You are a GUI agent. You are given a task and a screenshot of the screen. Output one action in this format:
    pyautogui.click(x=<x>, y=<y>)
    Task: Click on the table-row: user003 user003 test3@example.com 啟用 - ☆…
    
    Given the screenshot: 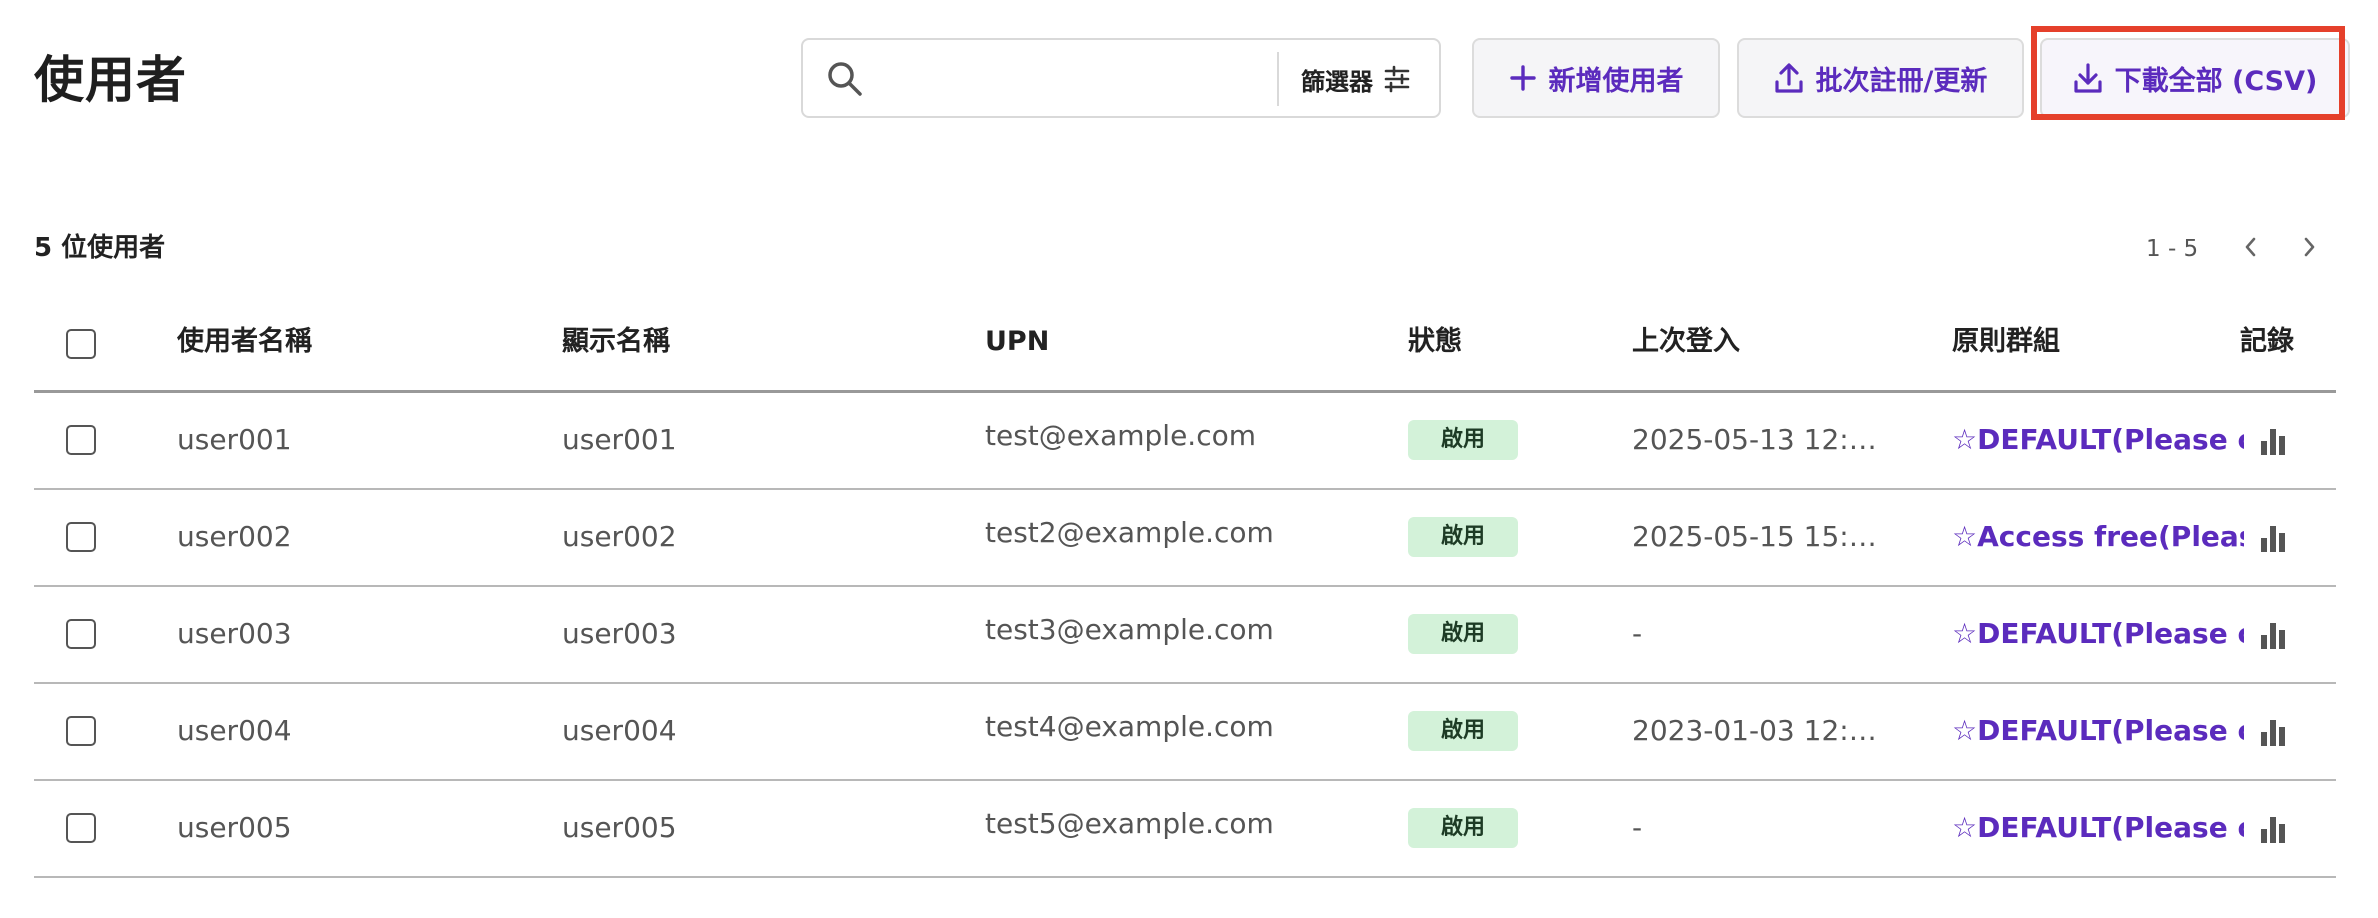 What is the action you would take?
    pyautogui.click(x=1185, y=635)
    